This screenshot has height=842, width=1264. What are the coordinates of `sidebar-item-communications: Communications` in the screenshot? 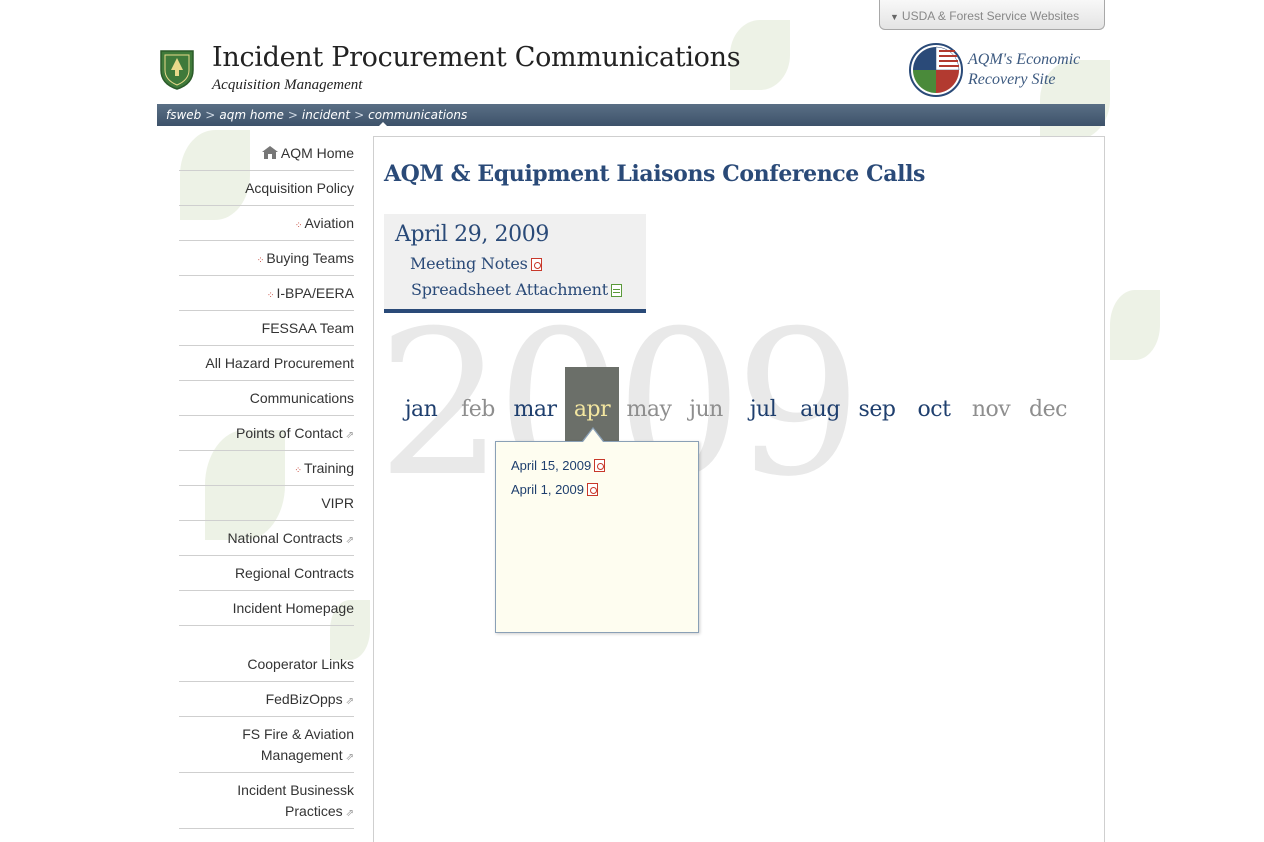 It's located at (266, 398).